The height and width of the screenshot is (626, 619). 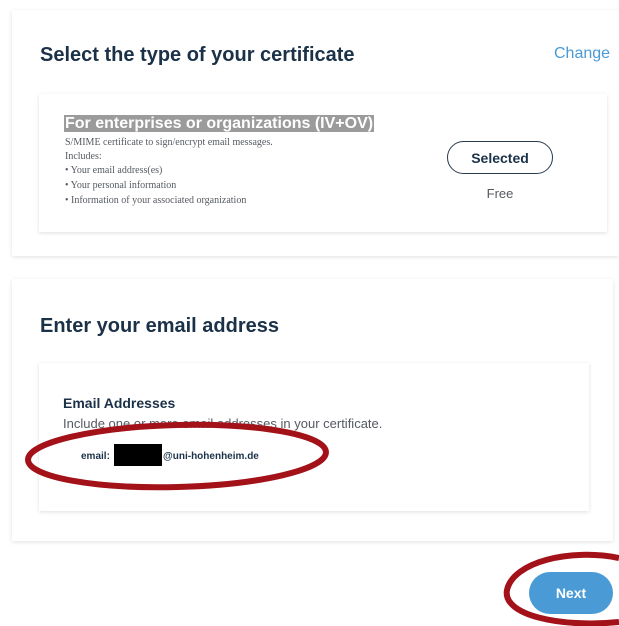 What do you see at coordinates (121, 185) in the screenshot?
I see `option-include-item: • Your personal information` at bounding box center [121, 185].